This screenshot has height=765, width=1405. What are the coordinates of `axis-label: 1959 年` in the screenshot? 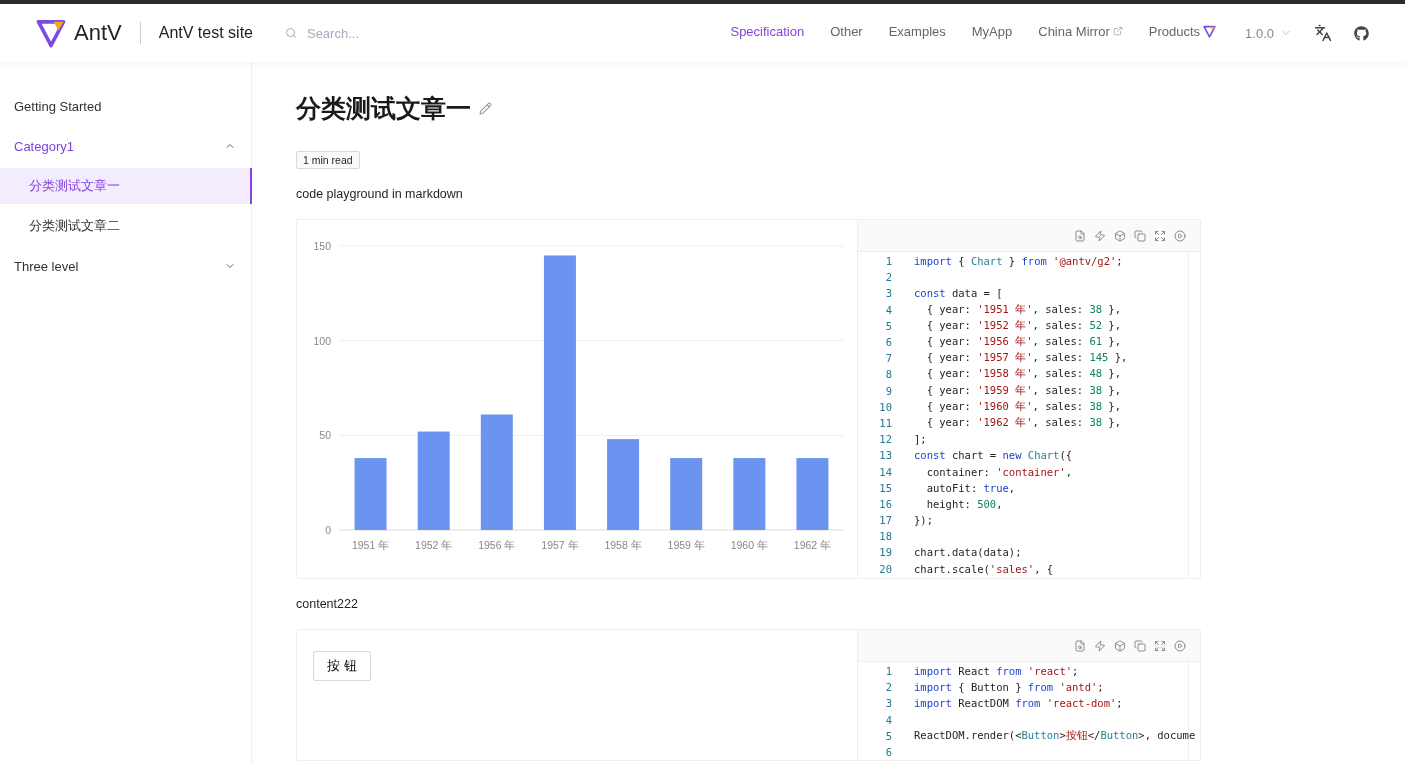 It's located at (686, 545).